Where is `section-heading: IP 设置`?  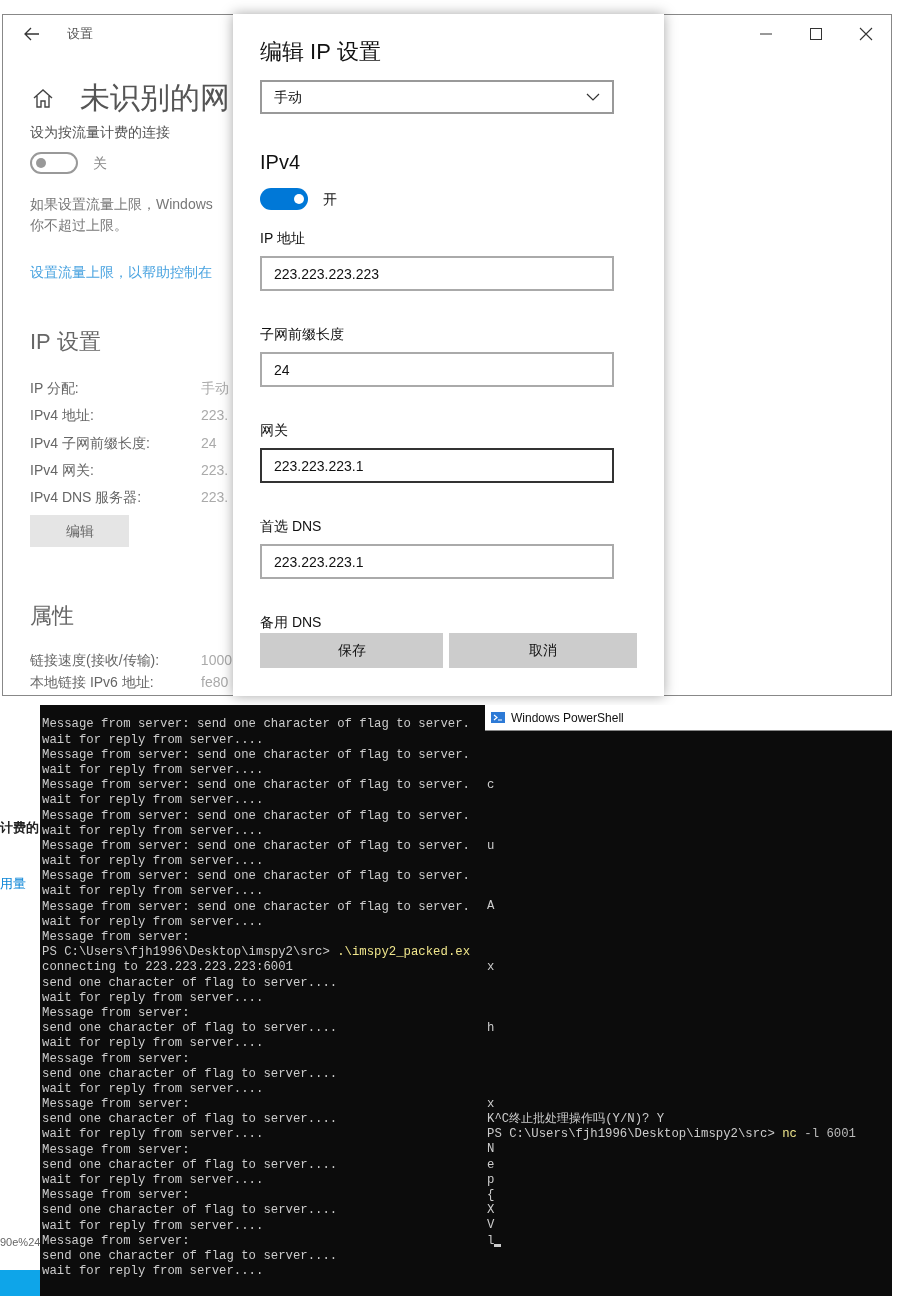 section-heading: IP 设置 is located at coordinates (66, 342).